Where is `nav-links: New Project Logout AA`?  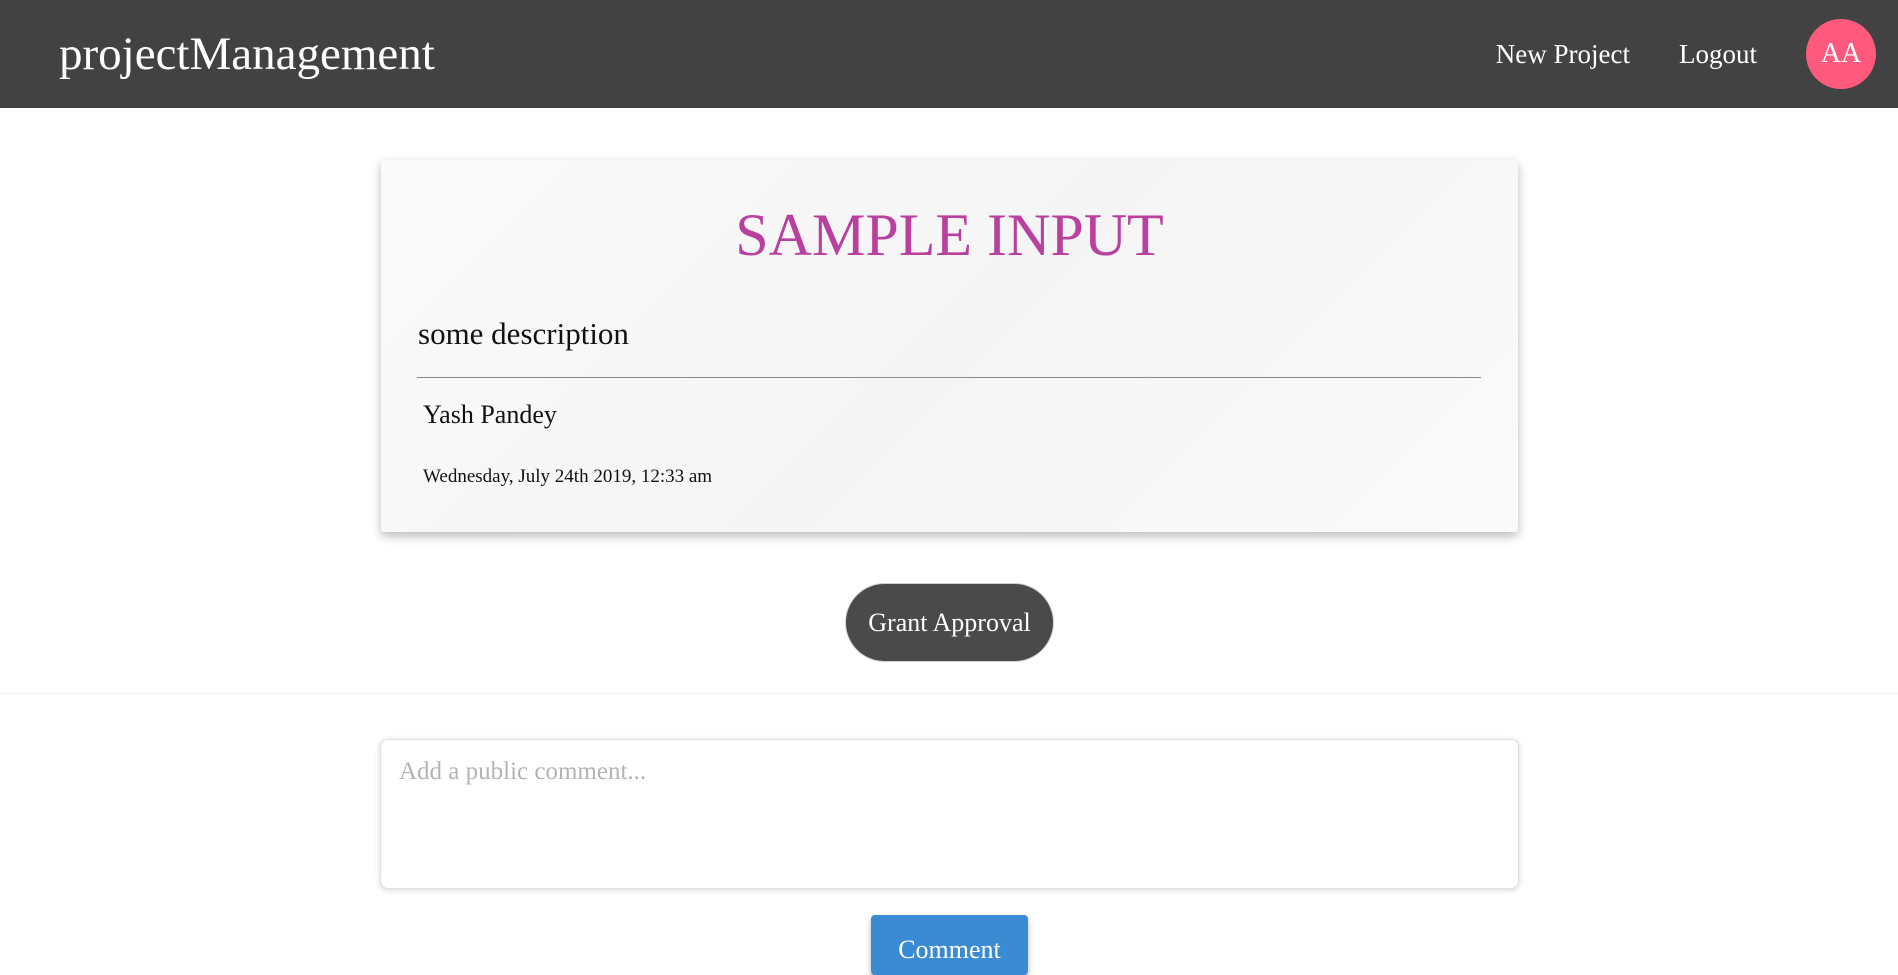 nav-links: New Project Logout AA is located at coordinates (1686, 54).